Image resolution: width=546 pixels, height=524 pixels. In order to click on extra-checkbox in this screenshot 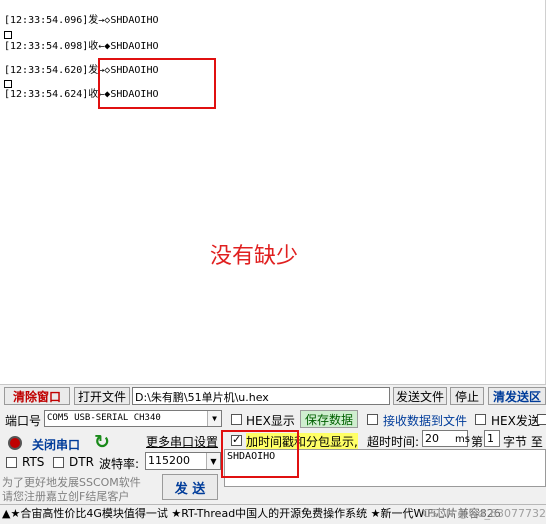, I will do `click(541, 419)`.